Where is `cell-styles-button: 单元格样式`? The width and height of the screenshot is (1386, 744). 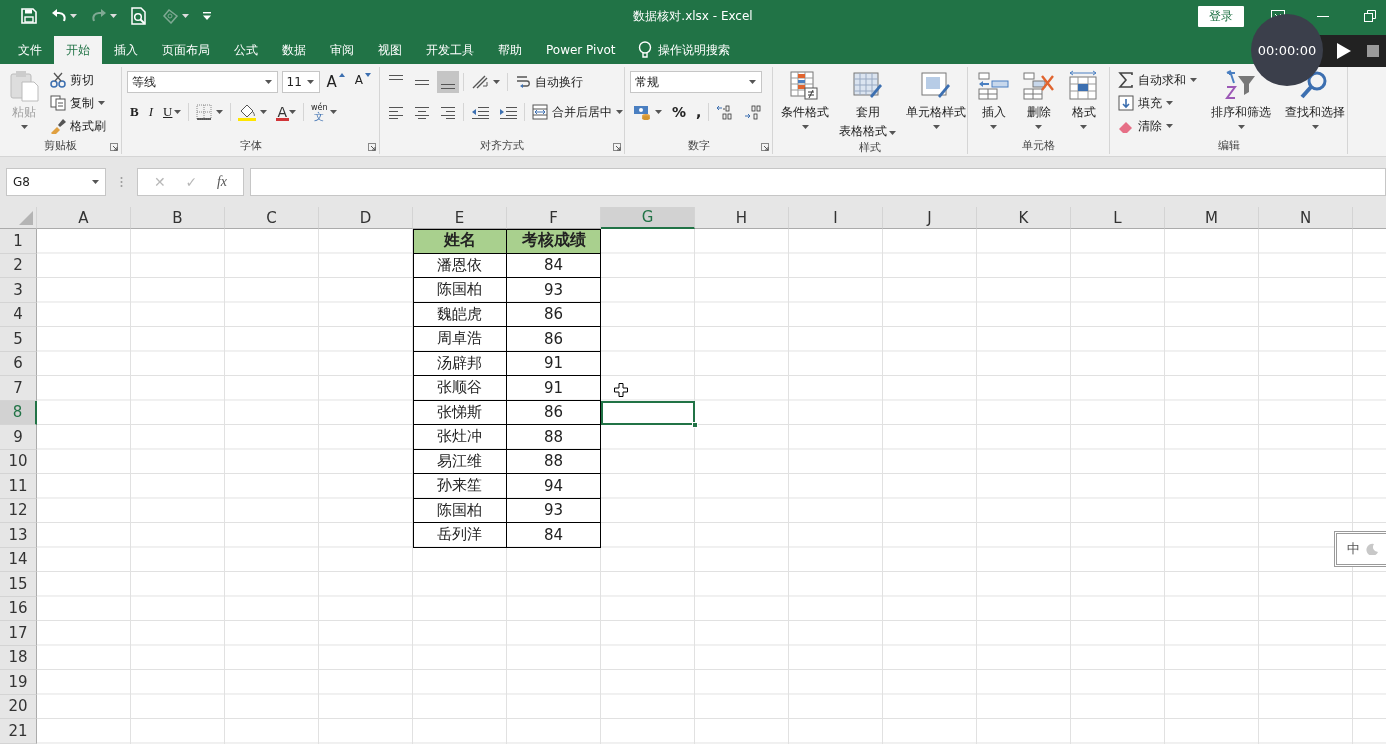
cell-styles-button: 单元格样式 is located at coordinates (936, 103).